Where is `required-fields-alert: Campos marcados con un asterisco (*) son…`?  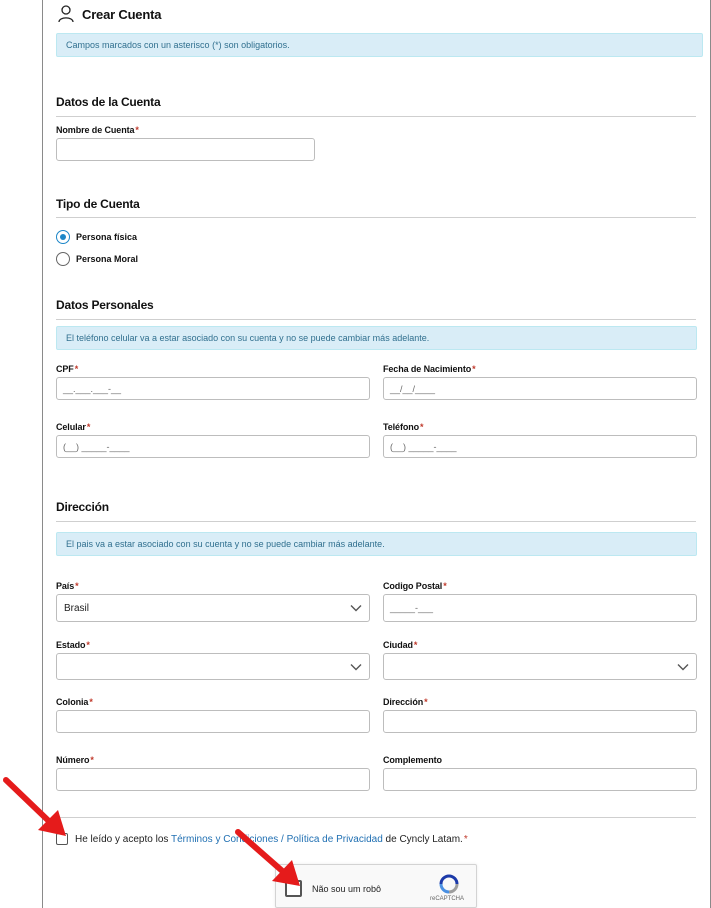 required-fields-alert: Campos marcados con un asterisco (*) son… is located at coordinates (379, 45).